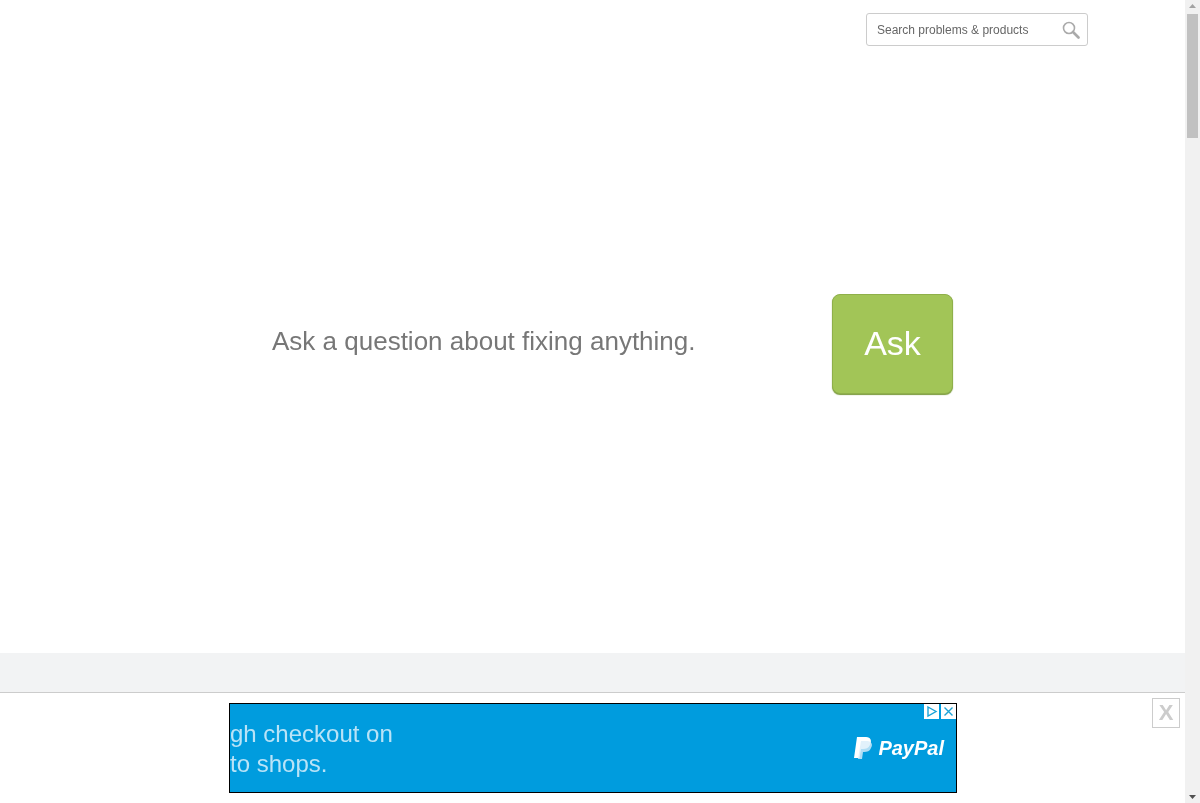  What do you see at coordinates (1071, 30) in the screenshot?
I see `search-icon` at bounding box center [1071, 30].